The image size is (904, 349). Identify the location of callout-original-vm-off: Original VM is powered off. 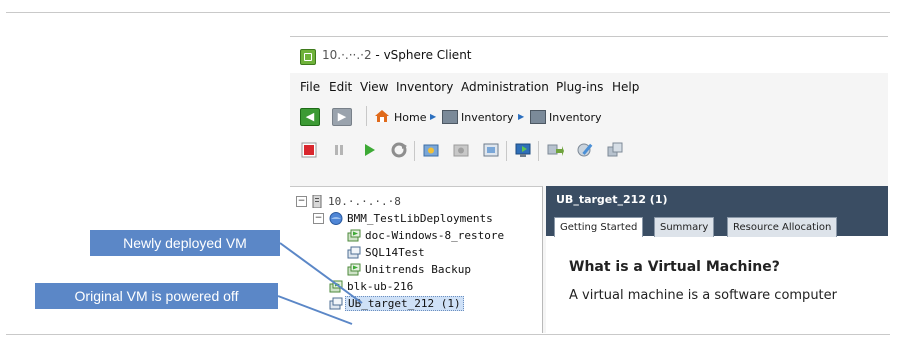
(156, 296).